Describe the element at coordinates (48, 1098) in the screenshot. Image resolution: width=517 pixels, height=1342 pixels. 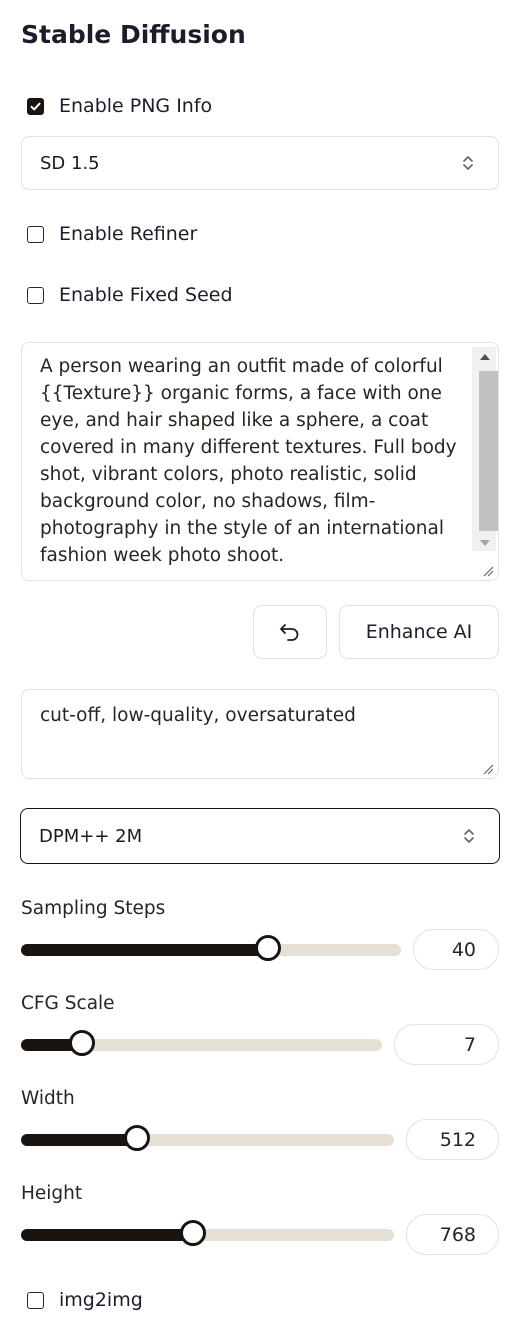
I see `width-label: Width` at that location.